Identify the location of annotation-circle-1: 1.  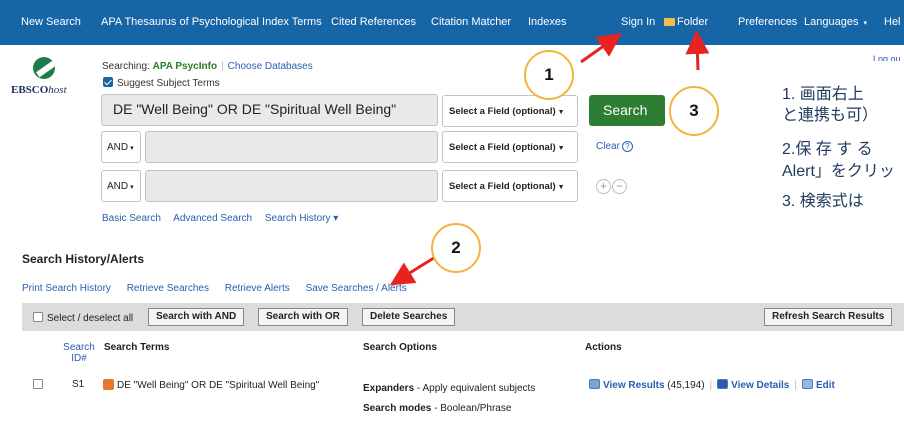
(549, 75).